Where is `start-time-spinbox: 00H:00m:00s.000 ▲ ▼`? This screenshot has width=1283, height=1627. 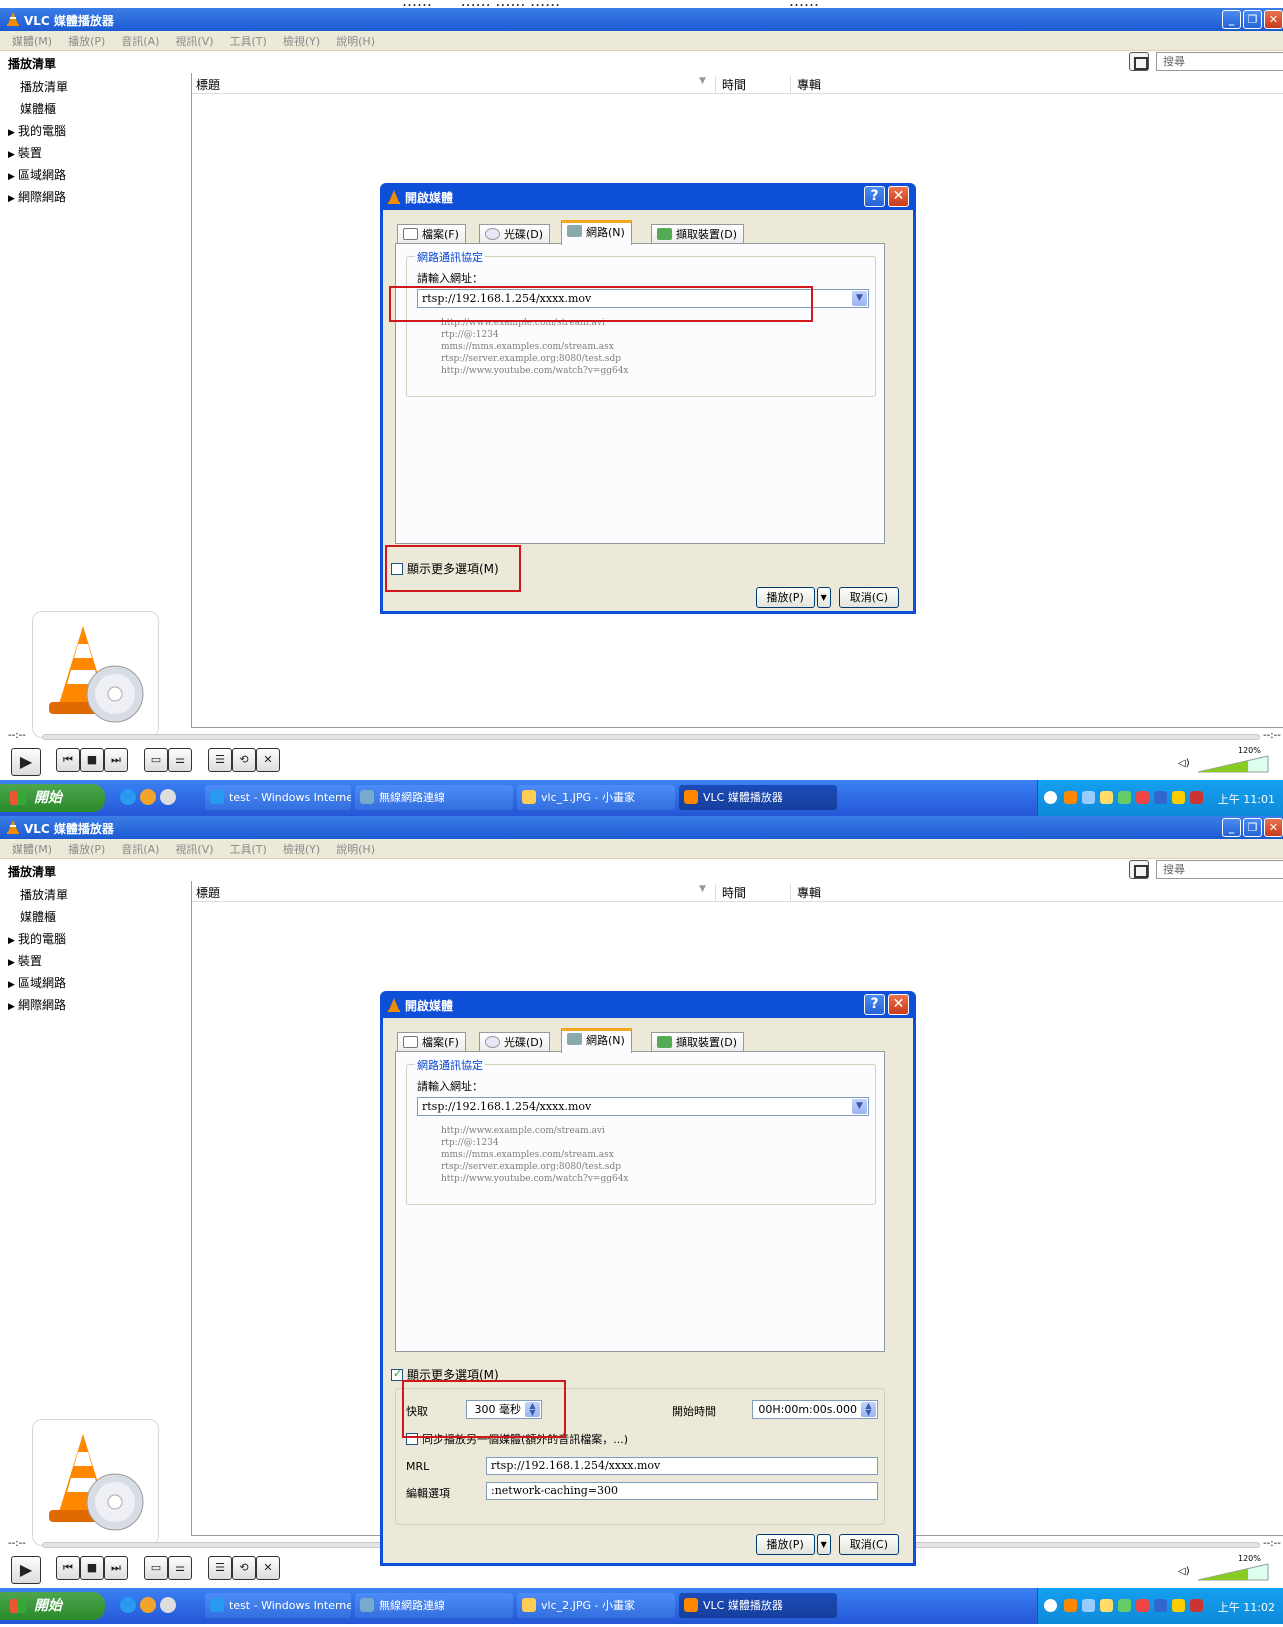
start-time-spinbox: 00H:00m:00s.000 ▲ ▼ is located at coordinates (815, 1409).